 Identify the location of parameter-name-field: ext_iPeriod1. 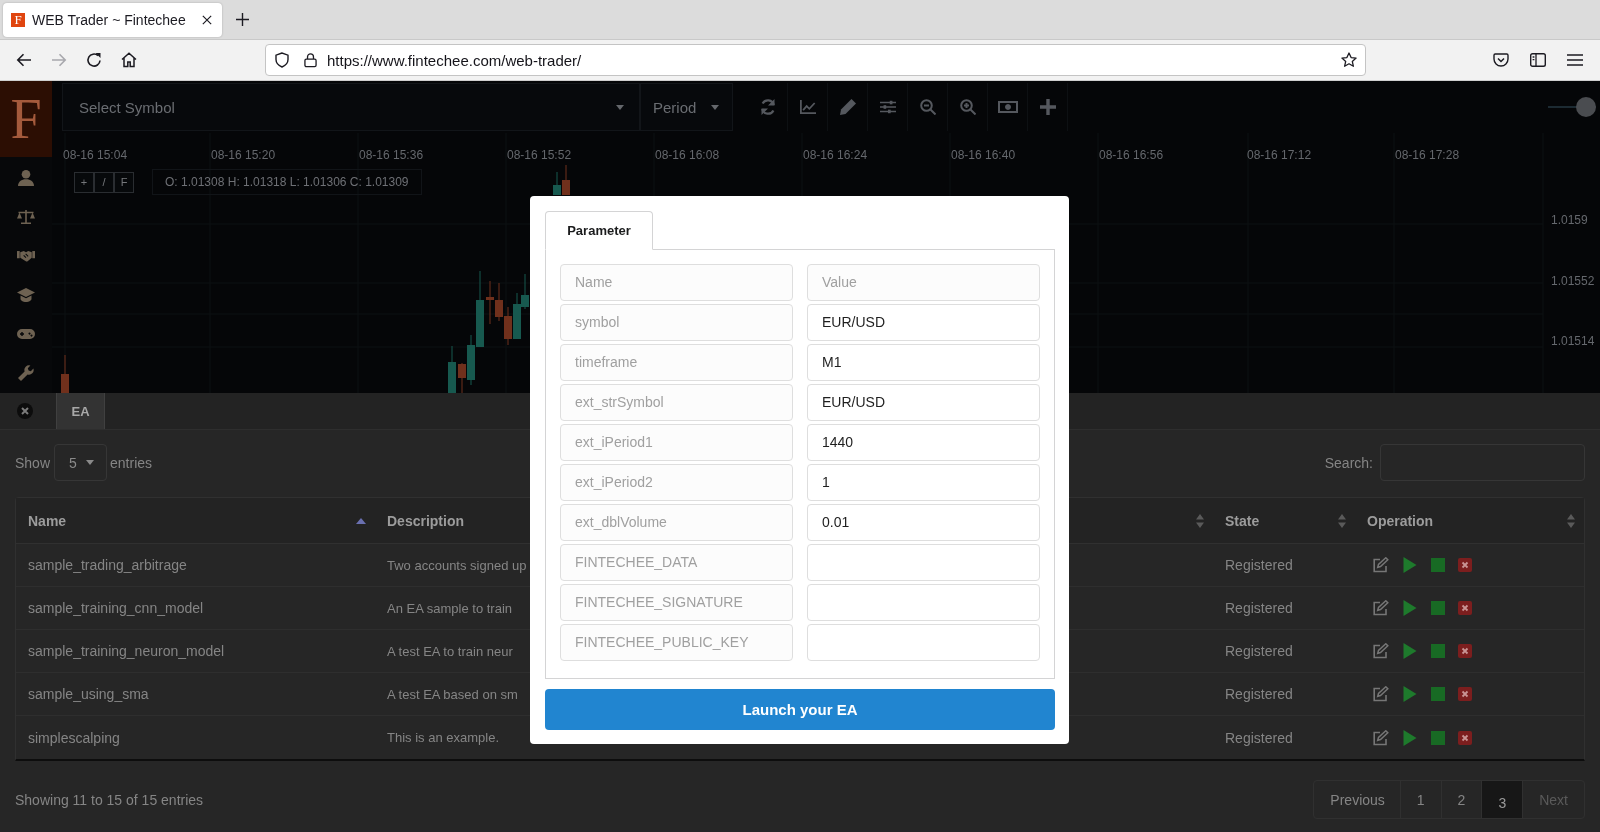
(676, 442).